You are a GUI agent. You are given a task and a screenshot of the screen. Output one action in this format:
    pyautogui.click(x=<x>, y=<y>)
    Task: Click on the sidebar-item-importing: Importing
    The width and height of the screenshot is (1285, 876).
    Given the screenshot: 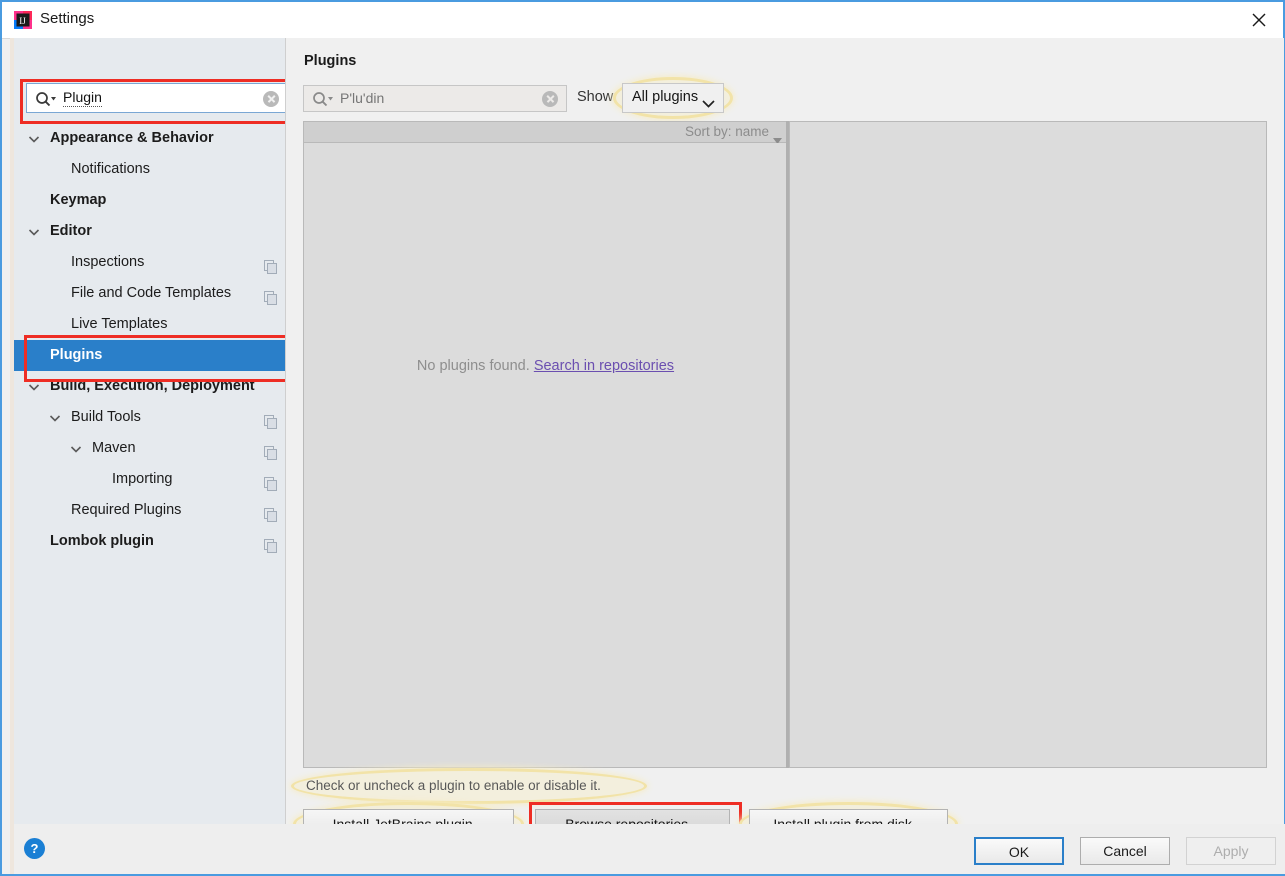 What is the action you would take?
    pyautogui.click(x=151, y=479)
    